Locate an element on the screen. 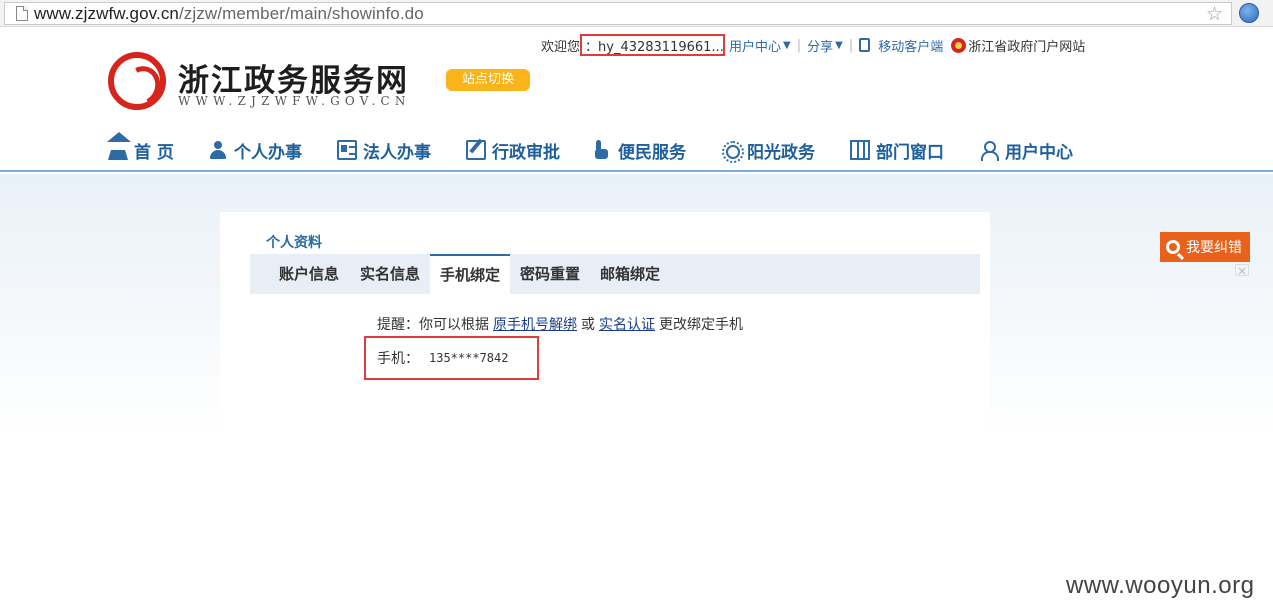  gov-portal-link: 浙江省政府门户网站 is located at coordinates (1018, 45).